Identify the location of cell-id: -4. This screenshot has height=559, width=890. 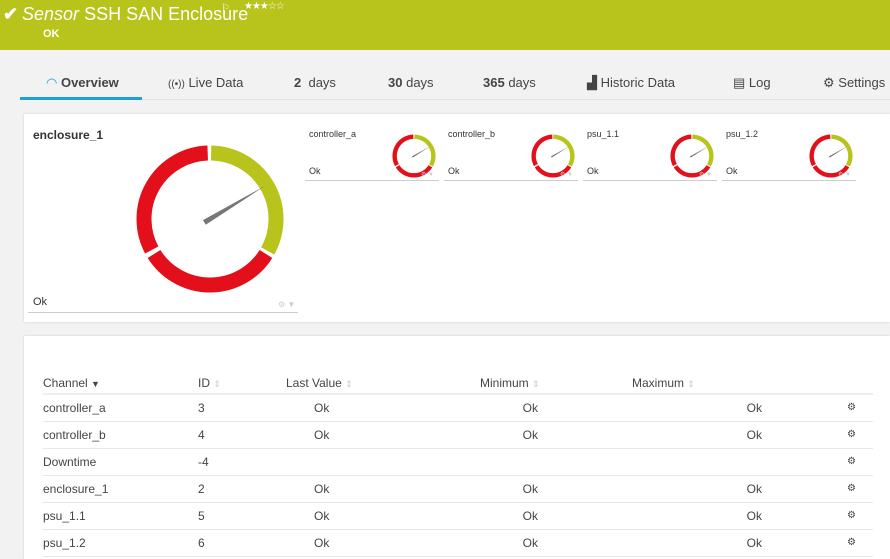
(242, 462).